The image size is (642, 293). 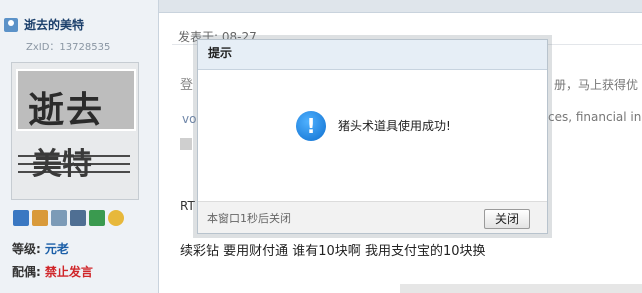 What do you see at coordinates (333, 251) in the screenshot?
I see `post-body: 续彩钻 要用财付通 谁有10块啊 我用支付宝的10块换` at bounding box center [333, 251].